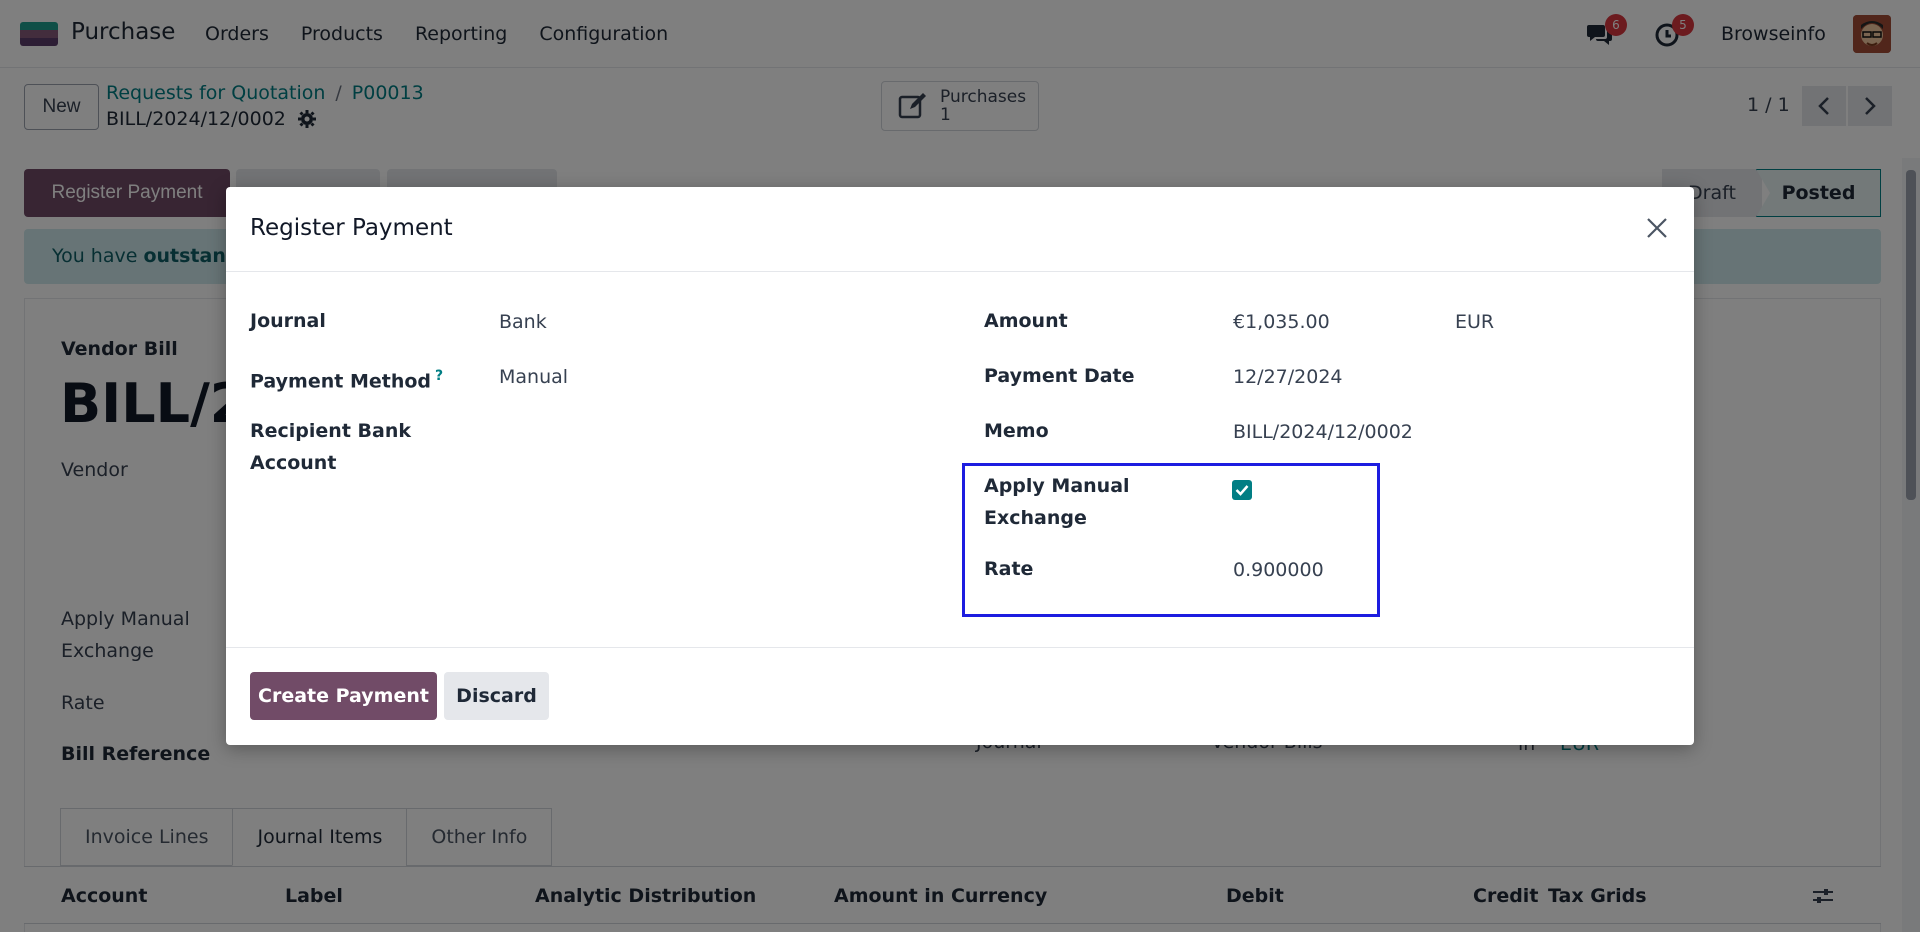 This screenshot has height=932, width=1920. Describe the element at coordinates (1016, 431) in the screenshot. I see `memo-label: Memo` at that location.